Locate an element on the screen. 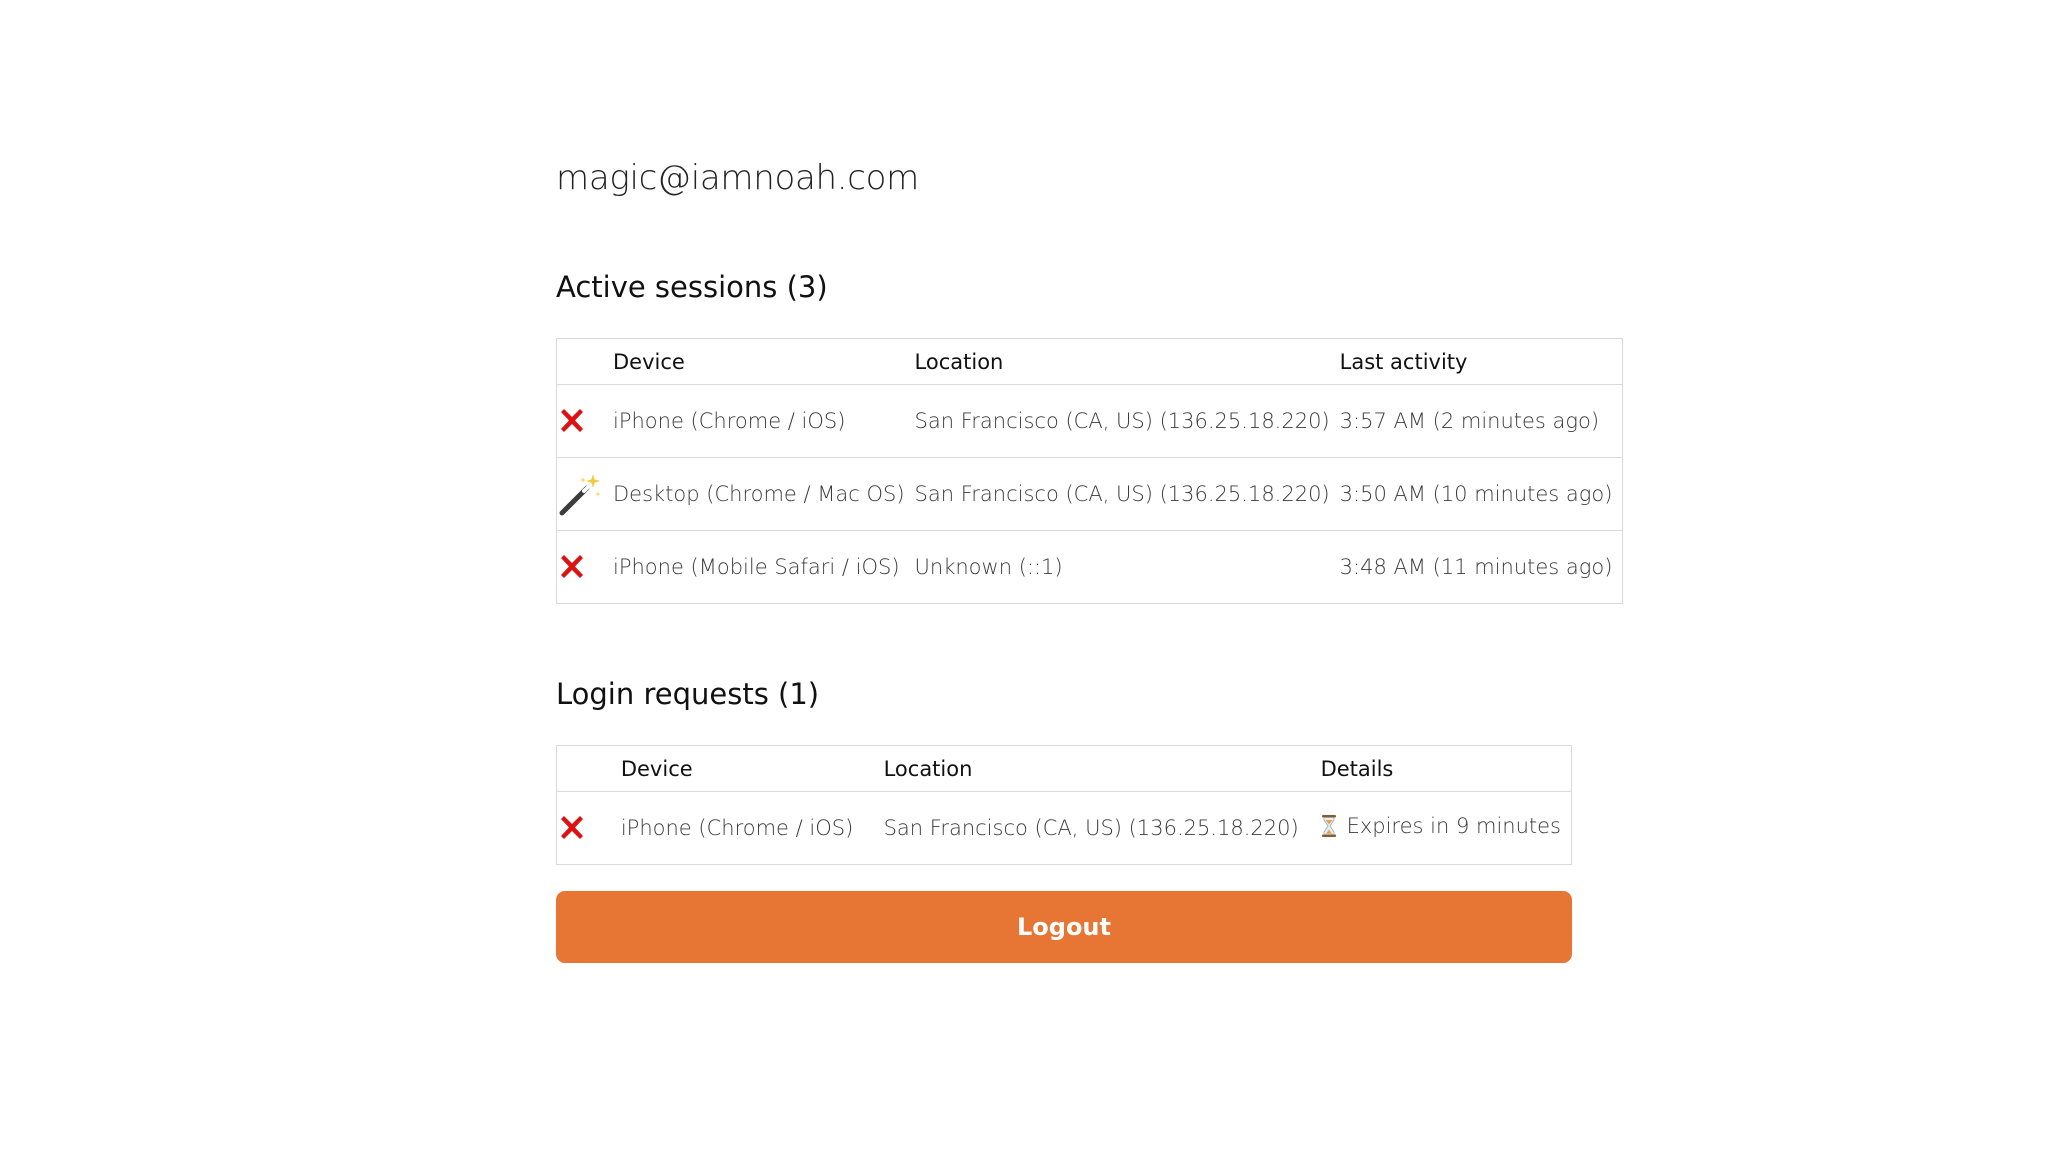 This screenshot has width=2048, height=1151. session-device: iPhone (Mobile Safari / iOS) is located at coordinates (764, 567).